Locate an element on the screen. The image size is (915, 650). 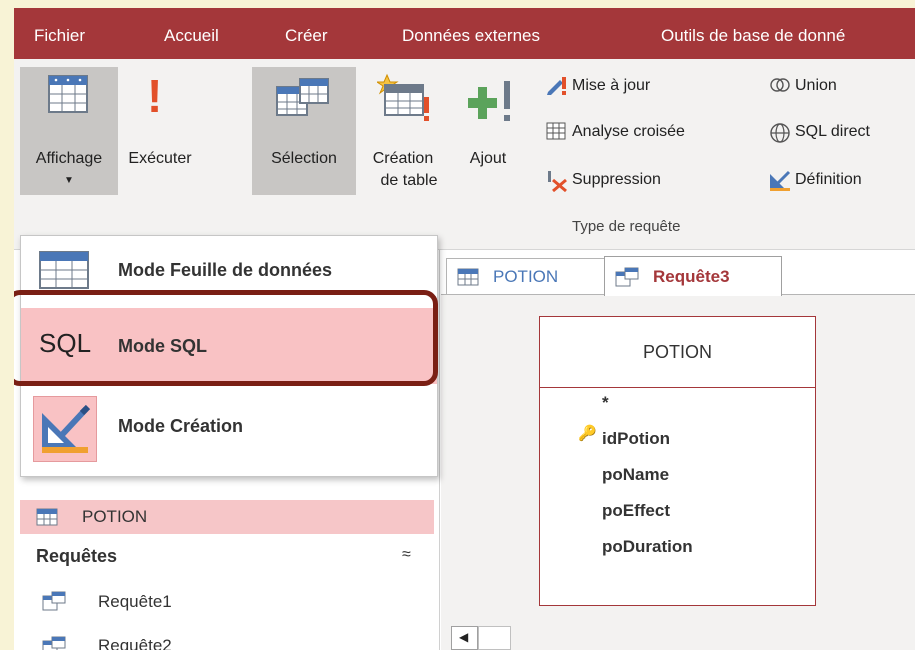
primary-key-icon: 🔑 is located at coordinates (587, 433).